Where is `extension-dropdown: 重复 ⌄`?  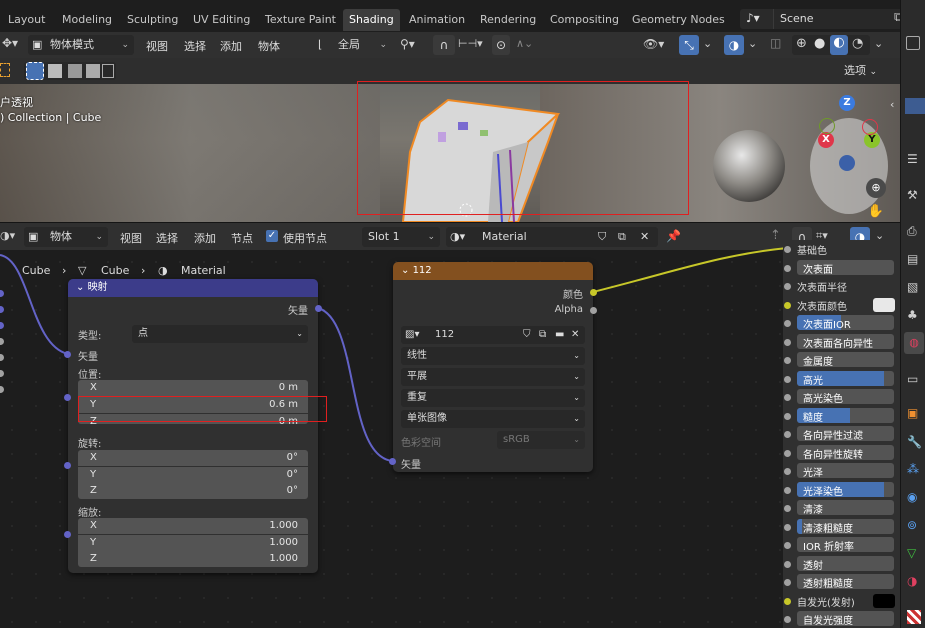
extension-dropdown: 重复 ⌄ is located at coordinates (493, 398).